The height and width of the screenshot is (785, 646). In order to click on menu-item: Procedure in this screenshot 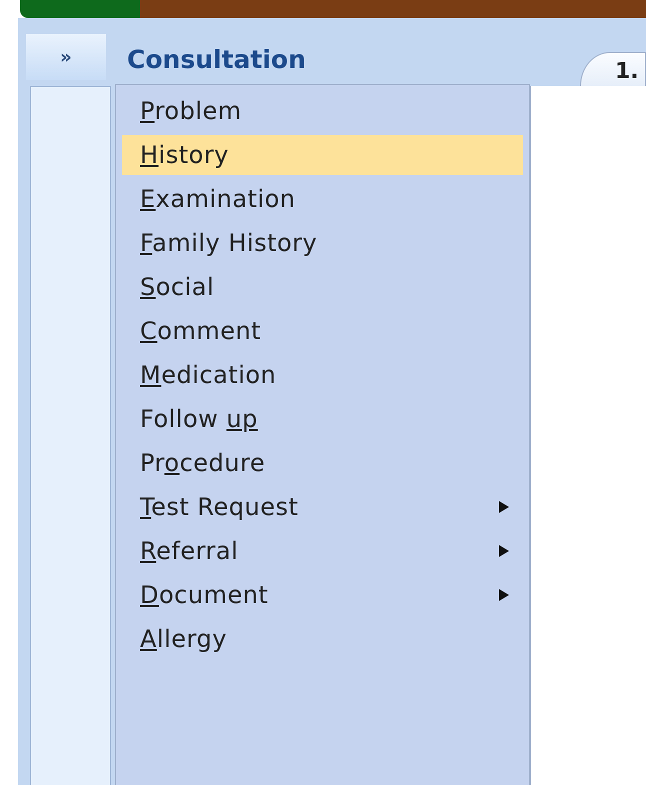, I will do `click(322, 463)`.